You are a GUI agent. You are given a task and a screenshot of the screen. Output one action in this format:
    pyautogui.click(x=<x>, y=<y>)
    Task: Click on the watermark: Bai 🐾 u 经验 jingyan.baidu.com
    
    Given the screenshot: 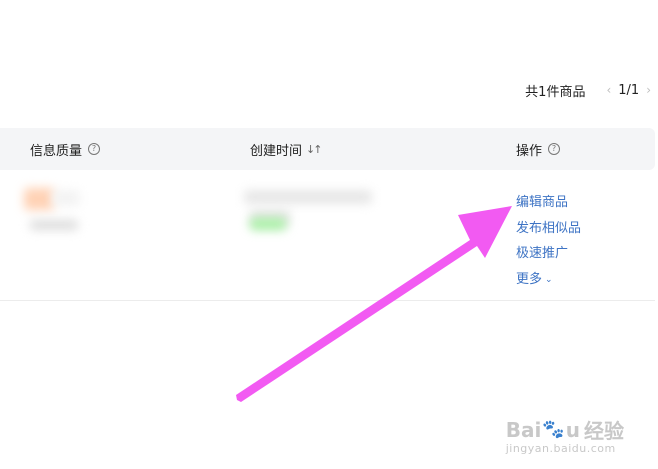 What is the action you would take?
    pyautogui.click(x=564, y=435)
    